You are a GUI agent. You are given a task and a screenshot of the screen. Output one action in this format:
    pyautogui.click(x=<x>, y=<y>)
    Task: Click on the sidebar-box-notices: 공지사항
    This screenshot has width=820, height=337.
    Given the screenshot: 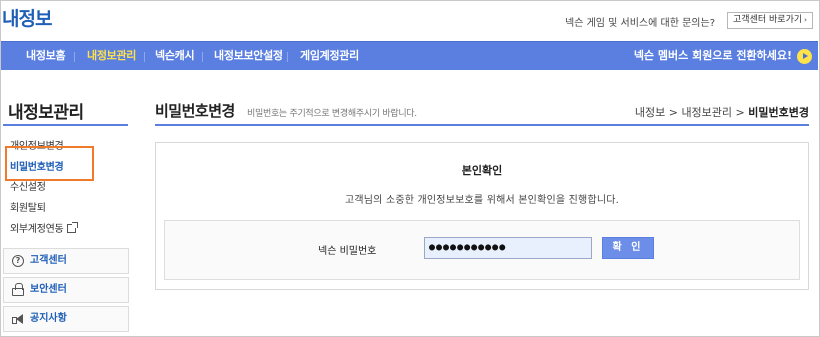 What is the action you would take?
    pyautogui.click(x=66, y=319)
    